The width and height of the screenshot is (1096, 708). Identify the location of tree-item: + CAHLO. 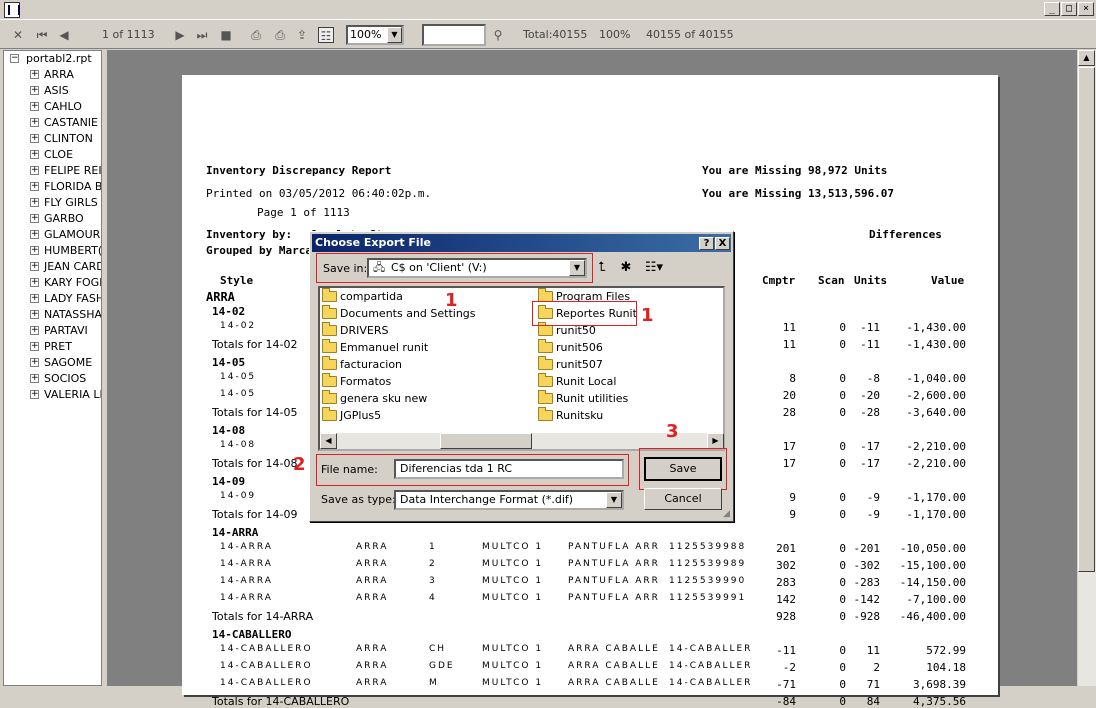
(52, 107).